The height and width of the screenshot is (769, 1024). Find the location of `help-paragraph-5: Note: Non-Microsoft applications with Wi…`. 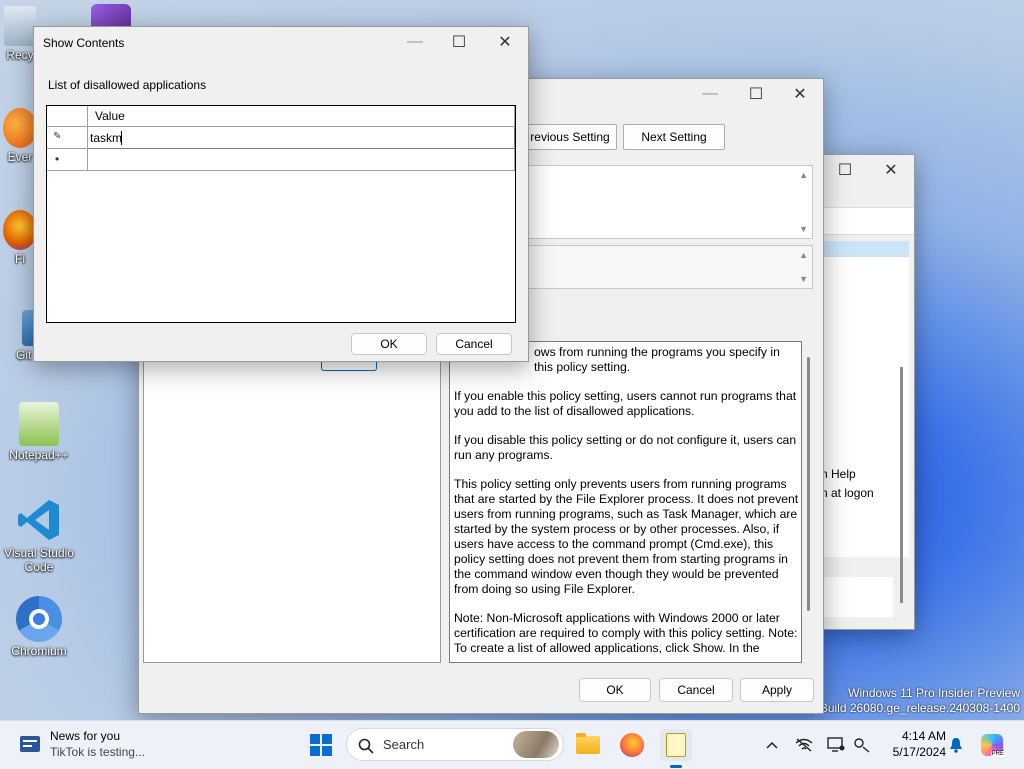

help-paragraph-5: Note: Non-Microsoft applications with Wi… is located at coordinates (626, 633).